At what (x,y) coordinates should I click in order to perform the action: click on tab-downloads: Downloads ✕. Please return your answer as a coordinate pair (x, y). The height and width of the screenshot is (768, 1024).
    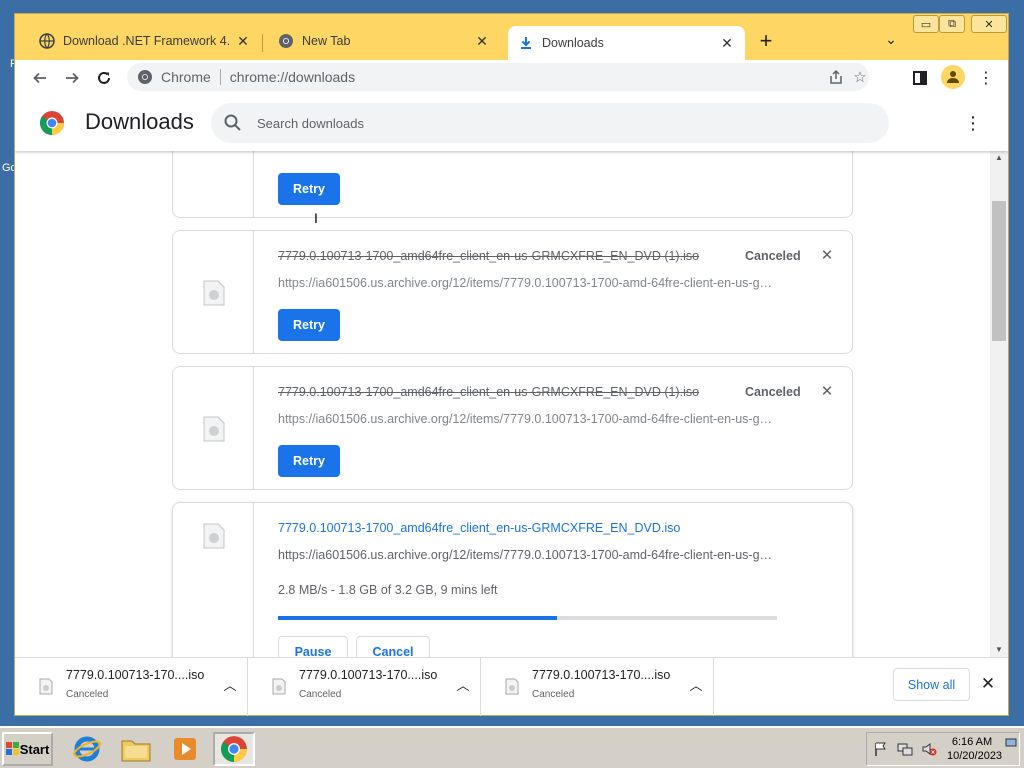
    Looking at the image, I should click on (626, 43).